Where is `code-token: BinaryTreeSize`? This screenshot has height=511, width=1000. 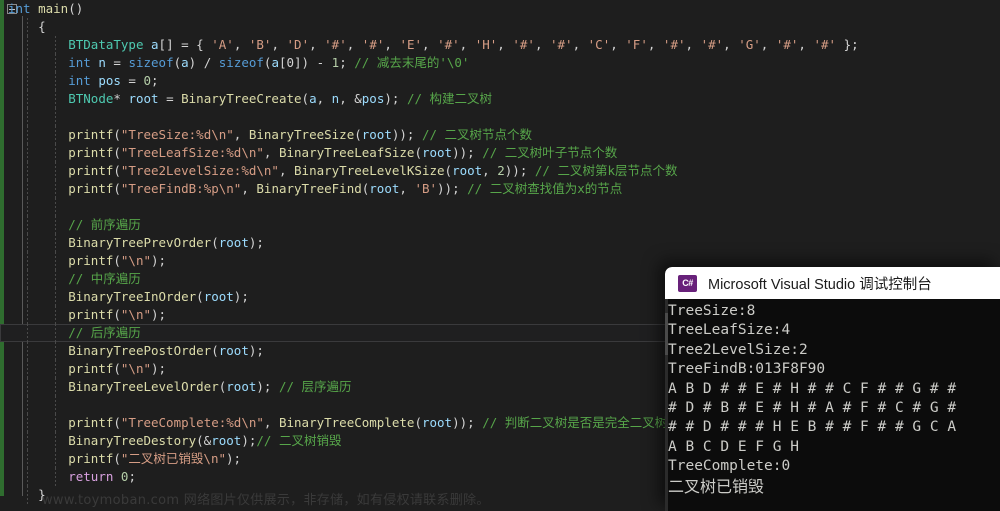
code-token: BinaryTreeSize is located at coordinates (301, 134).